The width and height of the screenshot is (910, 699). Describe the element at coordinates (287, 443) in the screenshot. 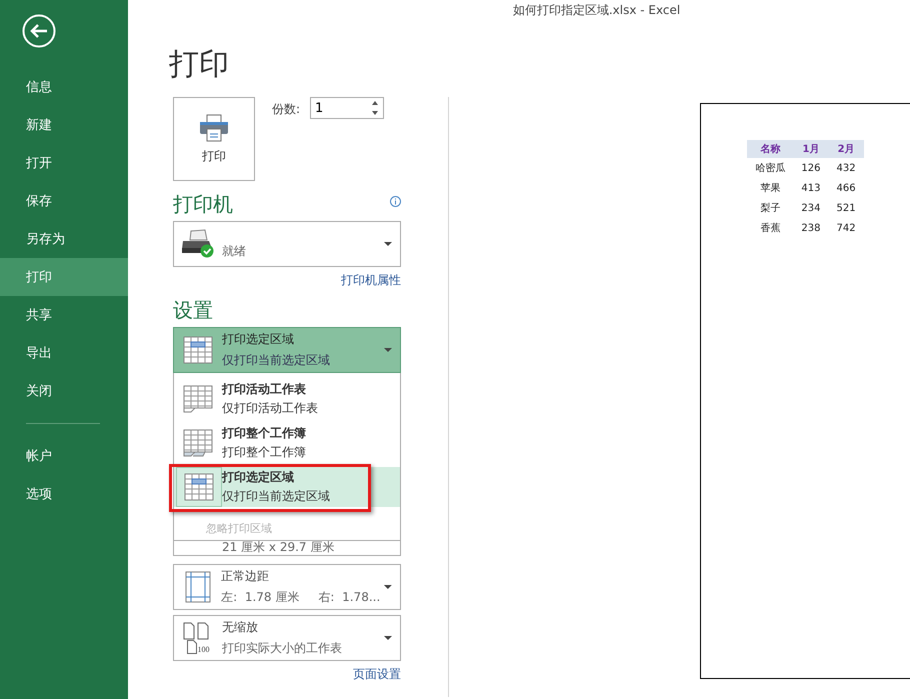

I see `menu-item: 打印整个工作簿 打印整个工作簿` at that location.